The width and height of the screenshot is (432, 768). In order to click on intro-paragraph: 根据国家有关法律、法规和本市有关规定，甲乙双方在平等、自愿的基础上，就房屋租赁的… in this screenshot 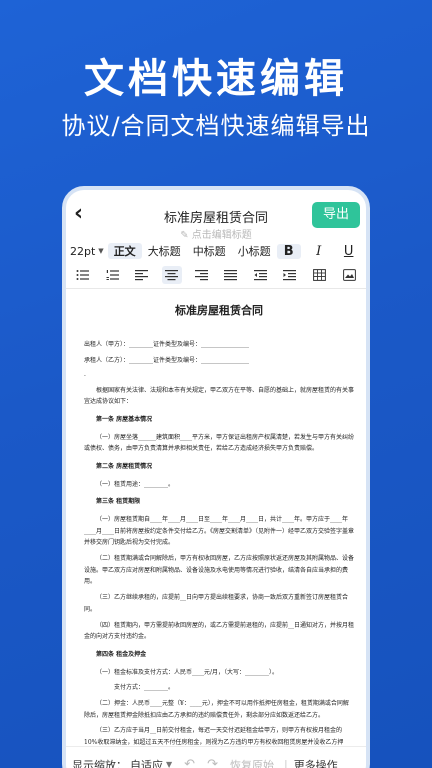, I will do `click(219, 396)`.